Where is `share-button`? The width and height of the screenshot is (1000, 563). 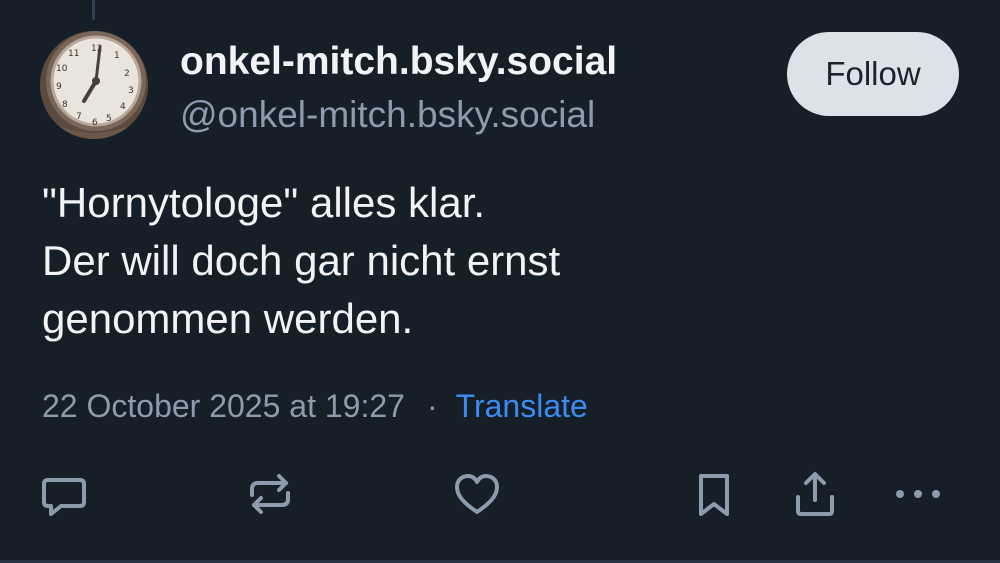 share-button is located at coordinates (815, 494).